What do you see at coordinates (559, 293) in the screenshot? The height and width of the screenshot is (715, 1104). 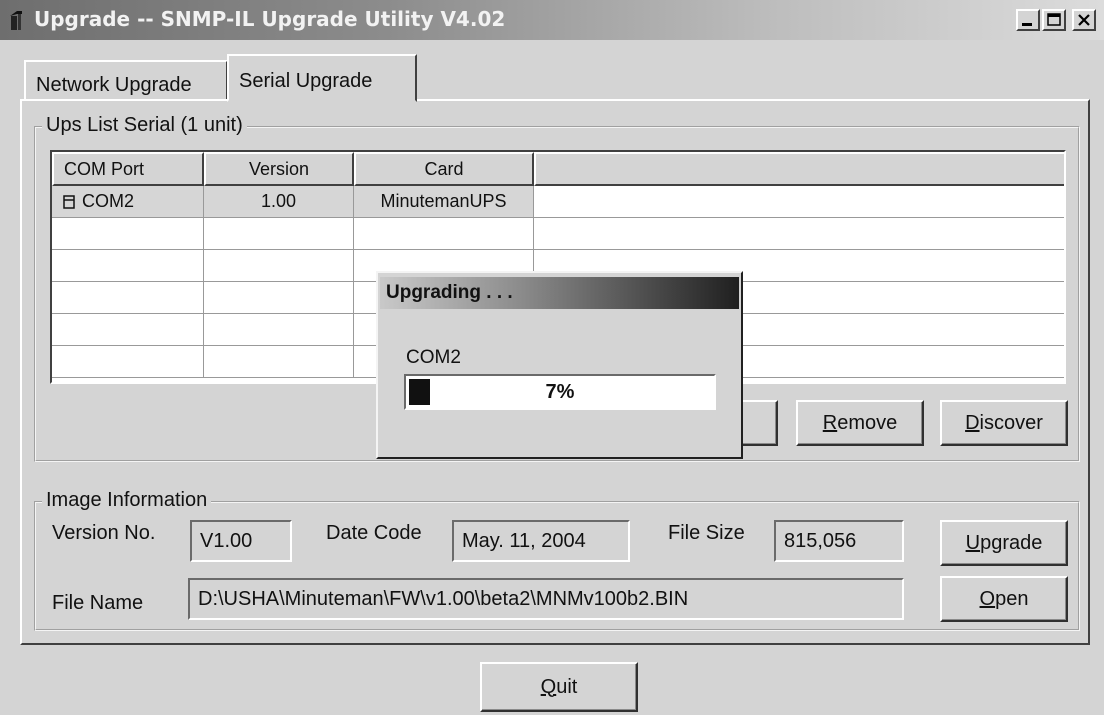 I see `dialog-title-bar: Upgrading . . .` at bounding box center [559, 293].